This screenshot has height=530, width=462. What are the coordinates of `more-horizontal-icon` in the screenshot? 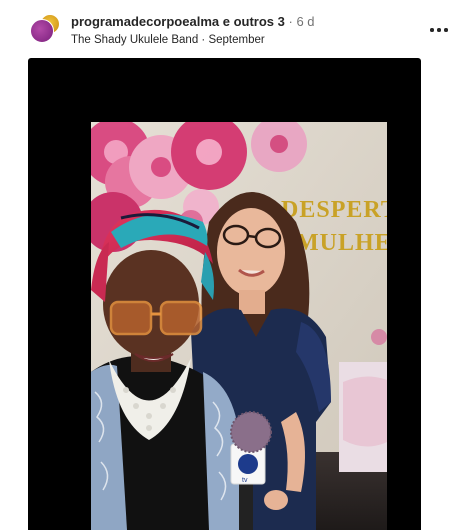 It's located at (432, 30).